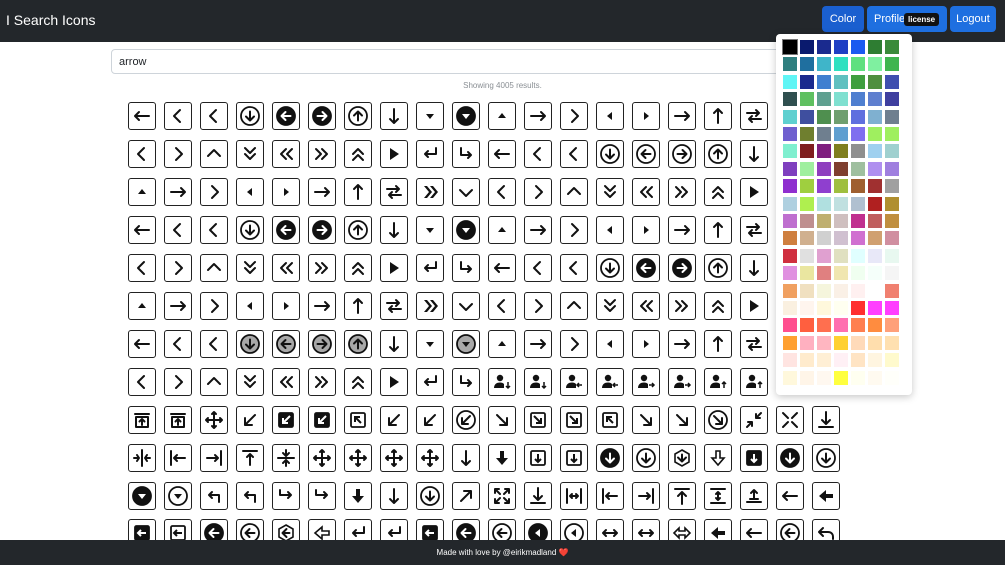  What do you see at coordinates (430, 420) in the screenshot?
I see `arrow-down-left-icon` at bounding box center [430, 420].